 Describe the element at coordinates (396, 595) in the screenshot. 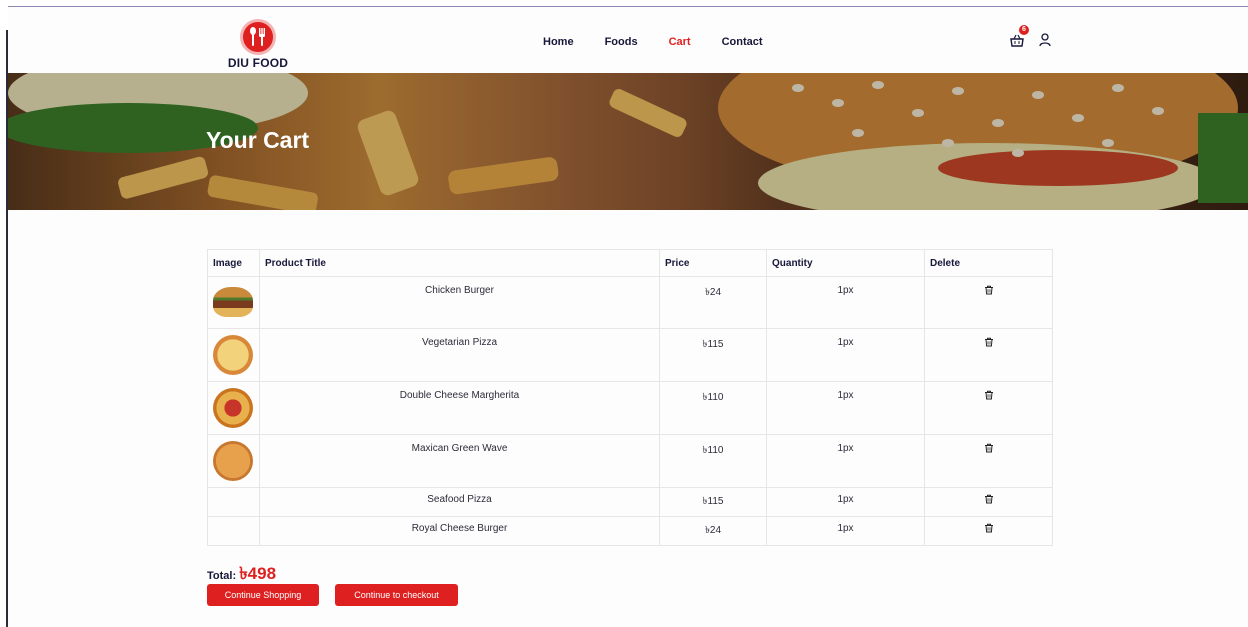

I see `checkout-button: Continue to checkout` at that location.